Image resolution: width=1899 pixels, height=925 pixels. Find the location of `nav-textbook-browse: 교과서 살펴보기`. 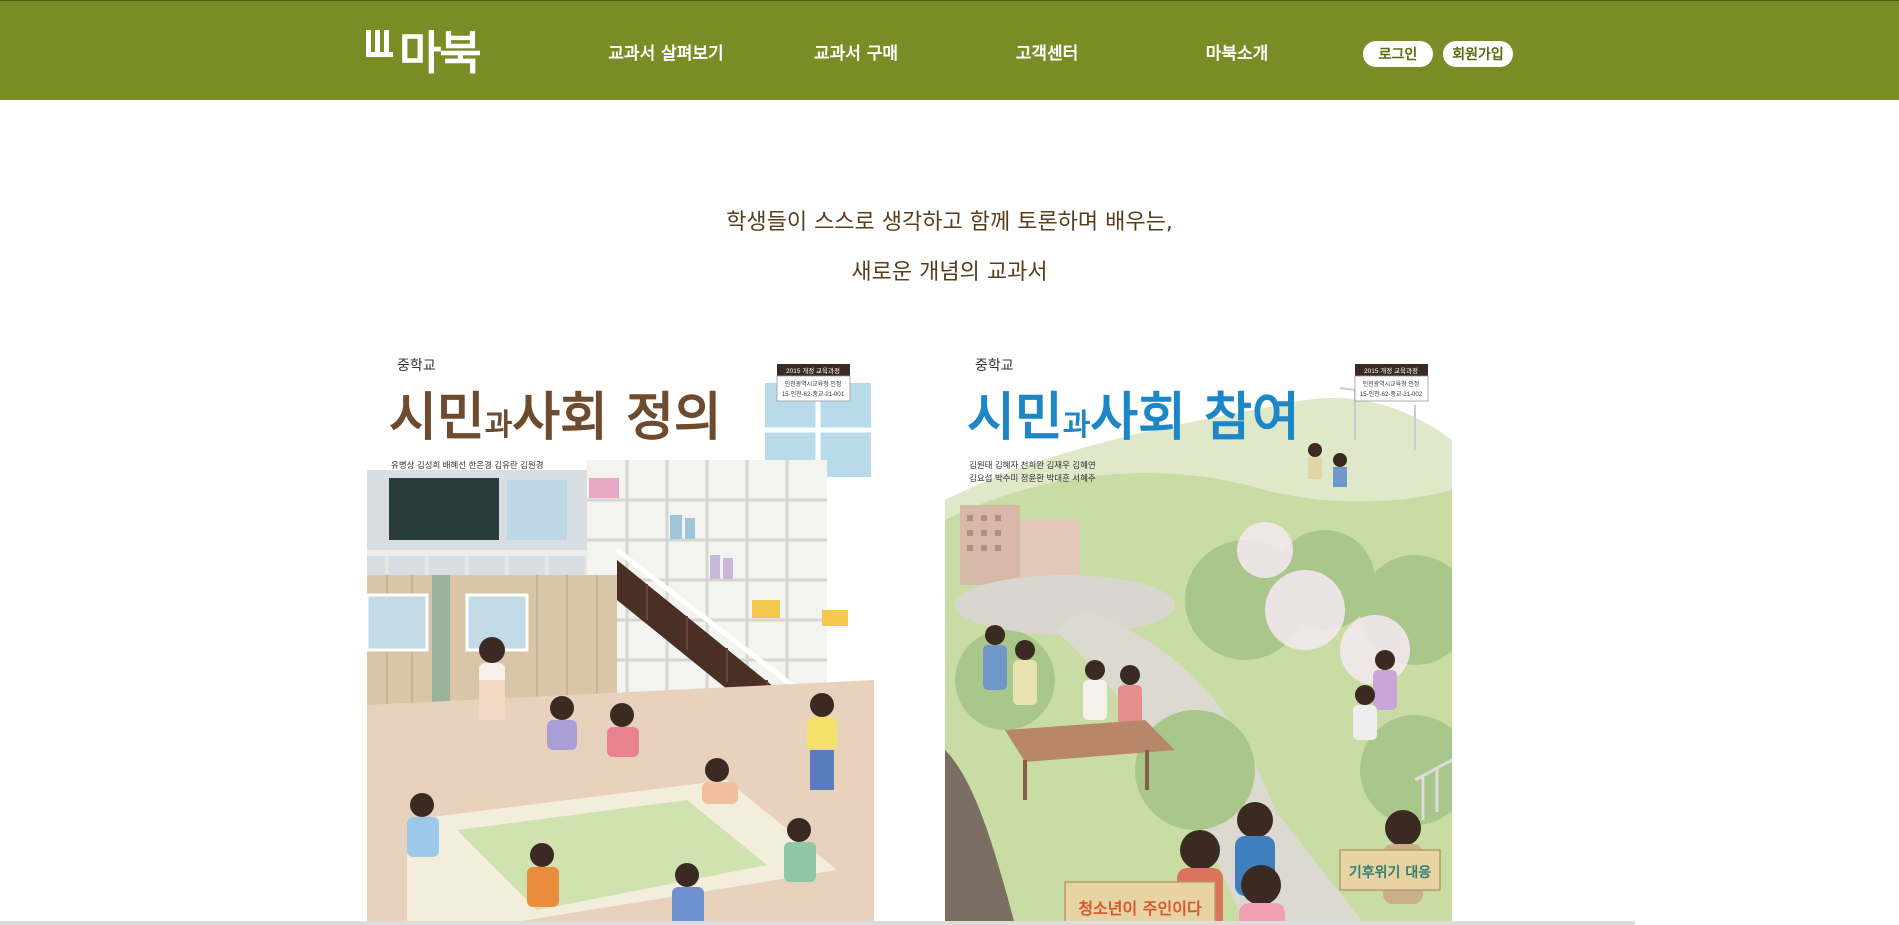

nav-textbook-browse: 교과서 살펴보기 is located at coordinates (665, 51).